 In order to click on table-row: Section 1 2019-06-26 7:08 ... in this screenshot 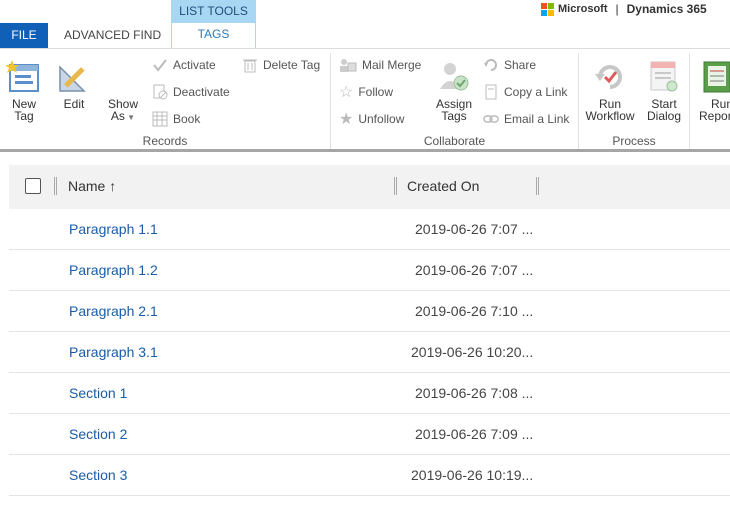, I will do `click(369, 393)`.